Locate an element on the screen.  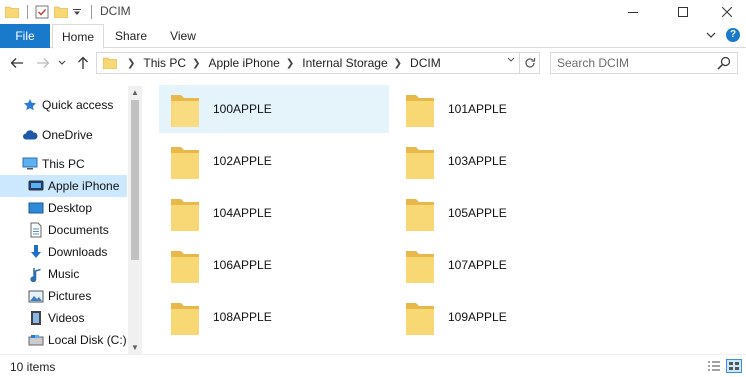
navigation-scrollbar: ▲ ▼ is located at coordinates (135, 220).